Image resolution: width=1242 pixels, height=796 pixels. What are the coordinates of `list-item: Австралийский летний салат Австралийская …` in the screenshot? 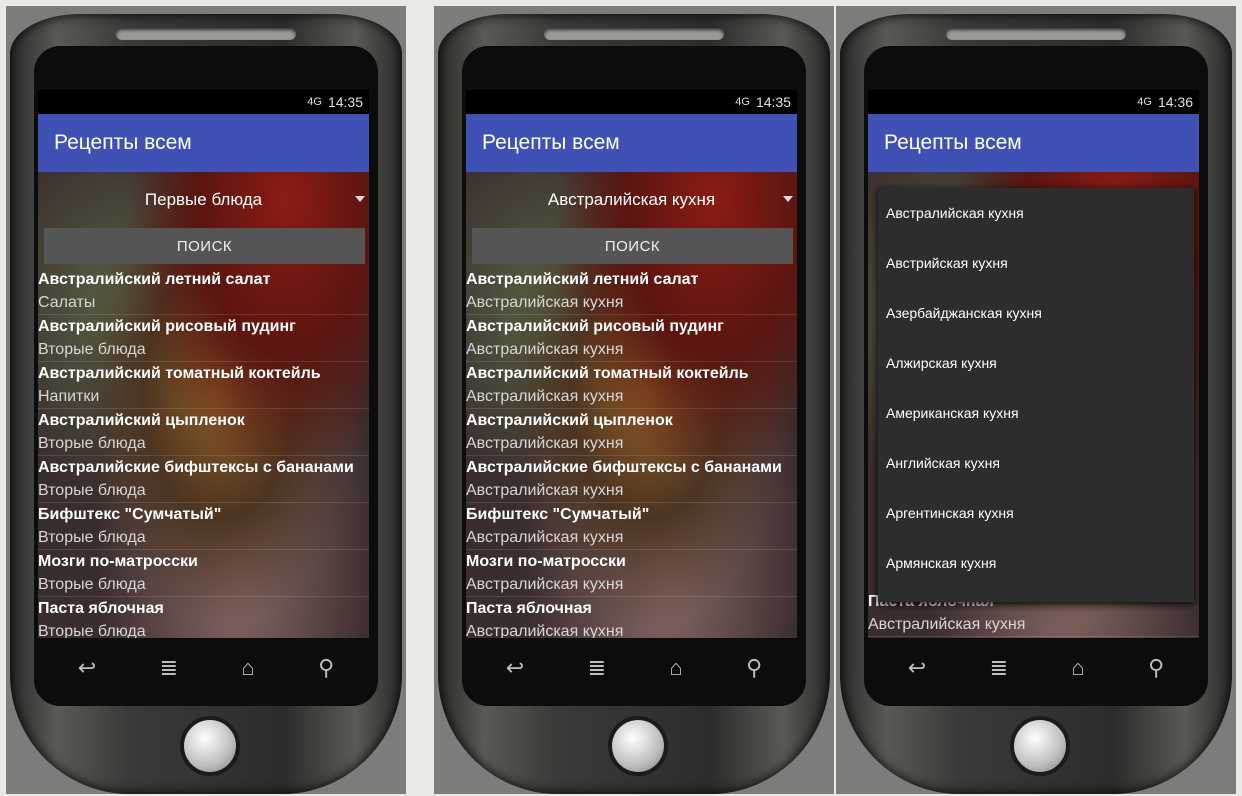 It's located at (631, 291).